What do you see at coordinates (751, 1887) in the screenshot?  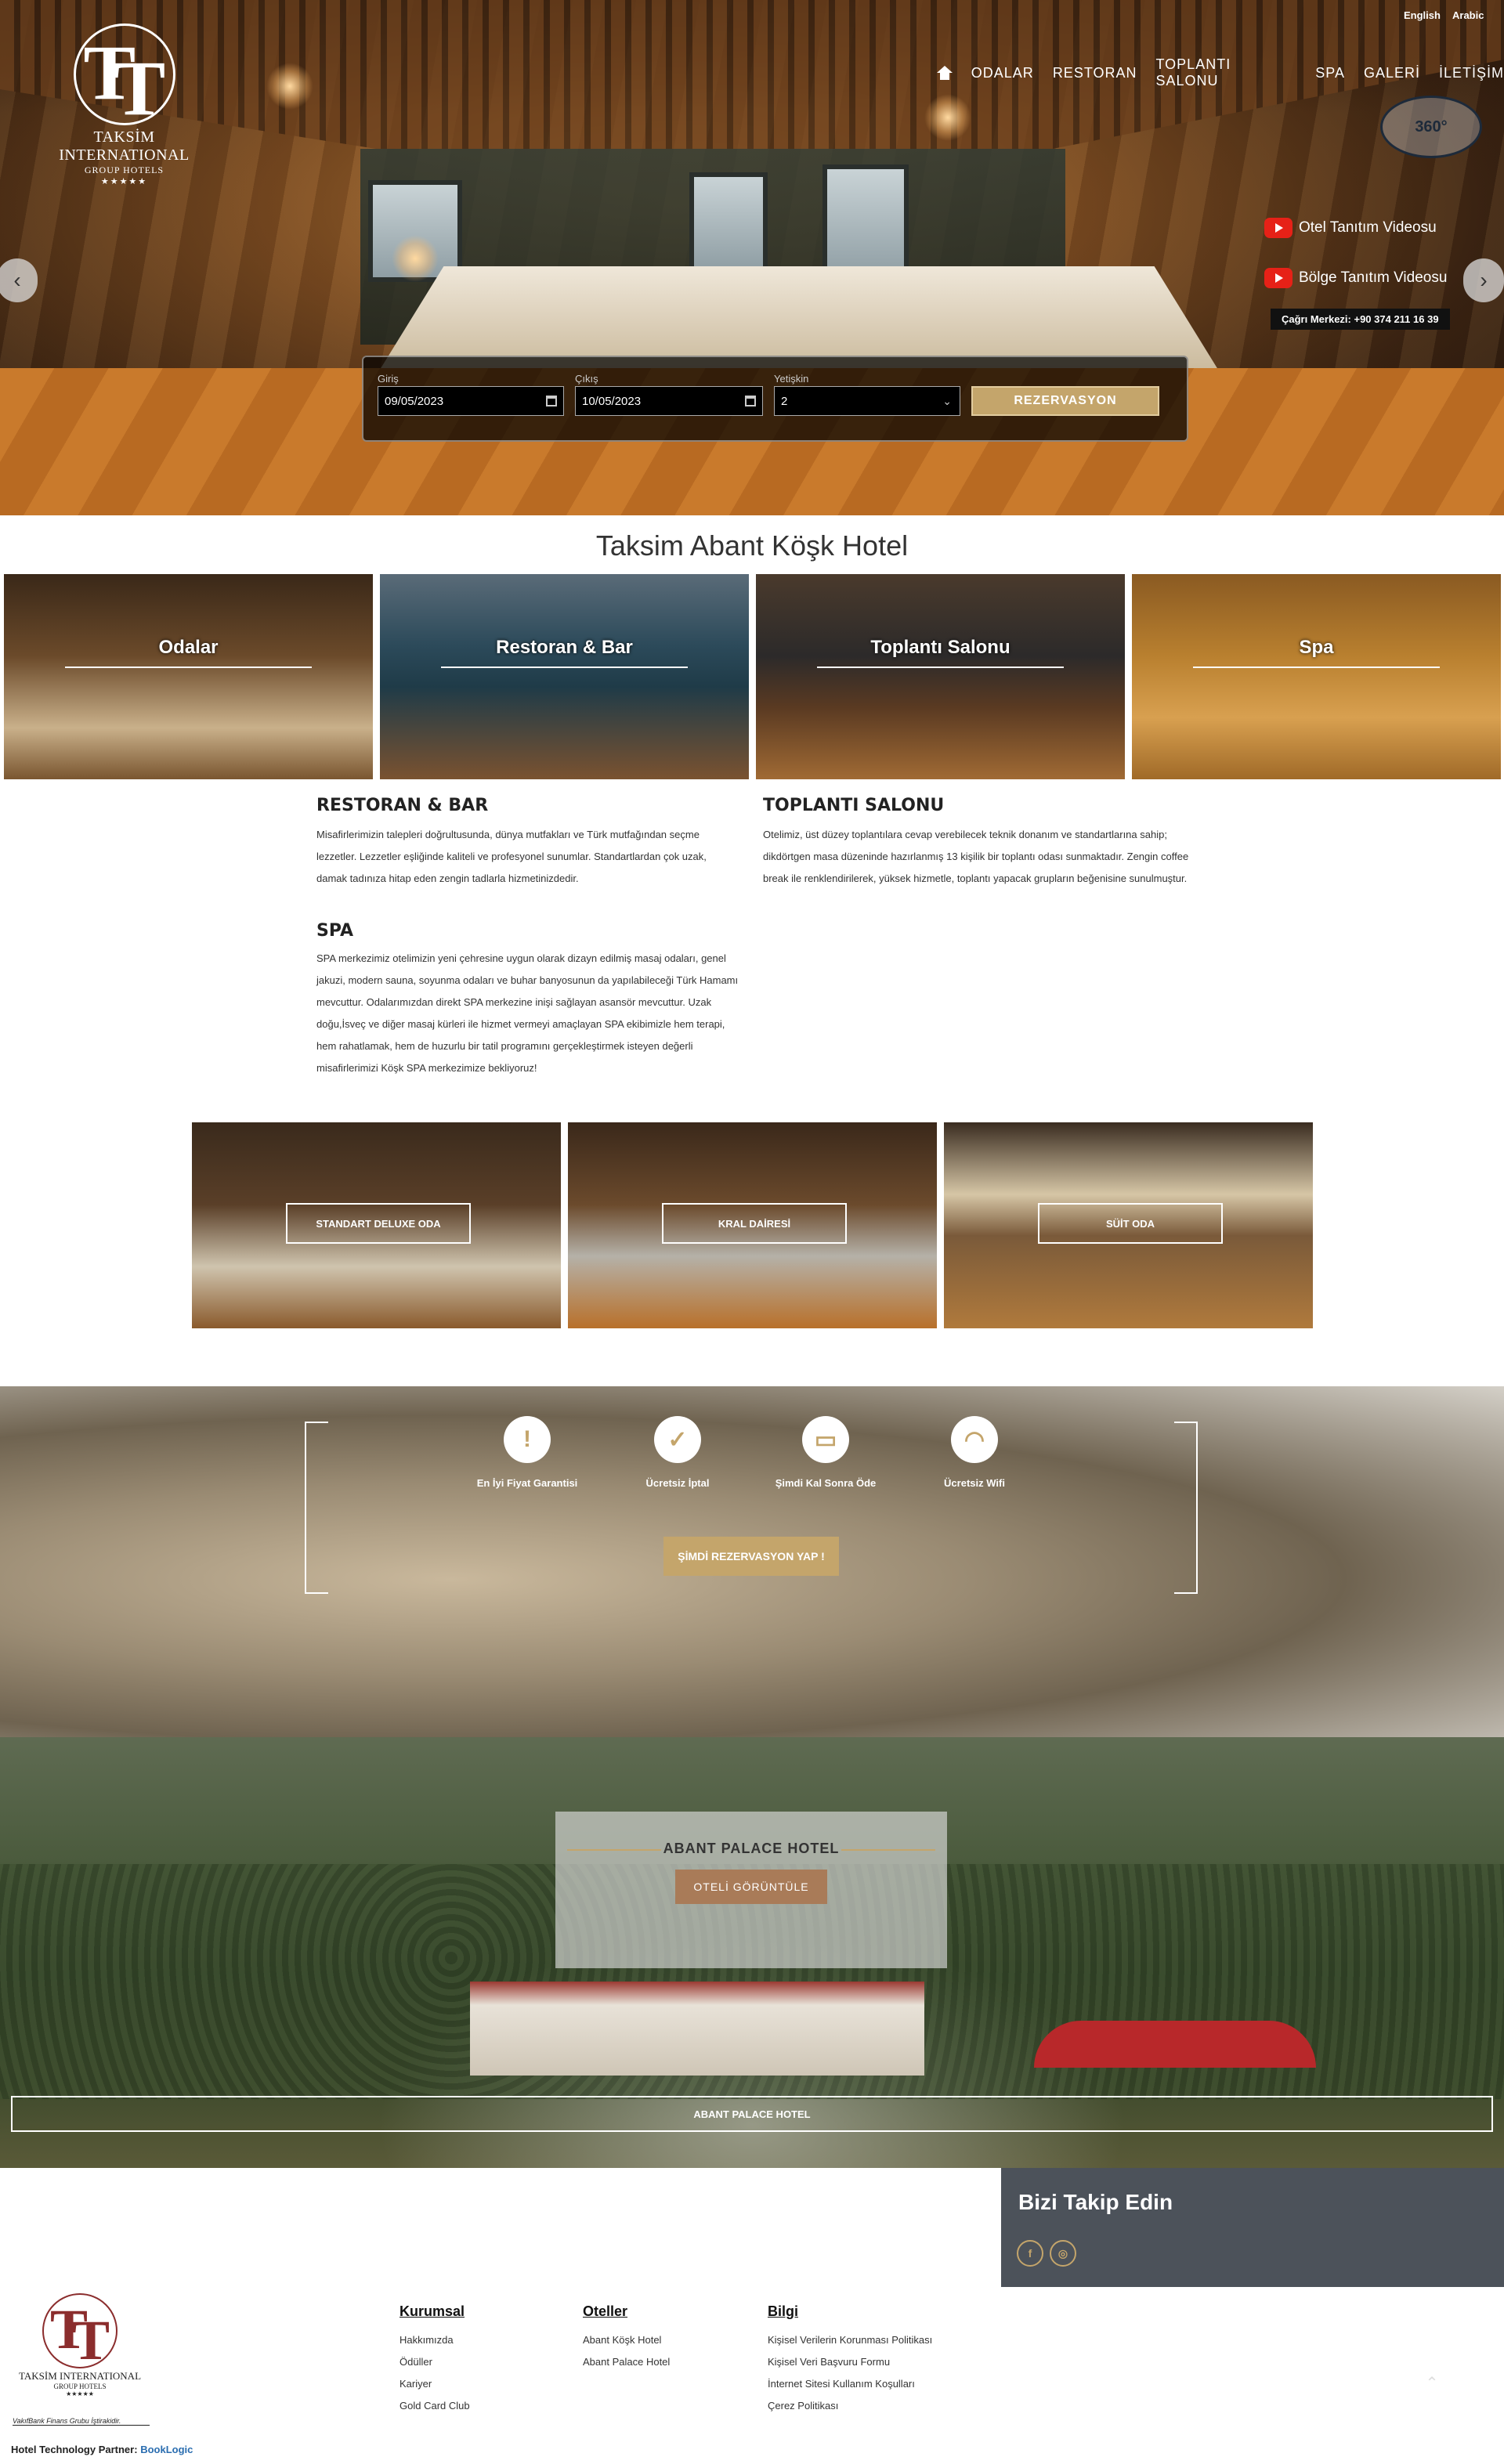 I see `view-hotel-button: OTELİ GÖRÜNTÜLE` at bounding box center [751, 1887].